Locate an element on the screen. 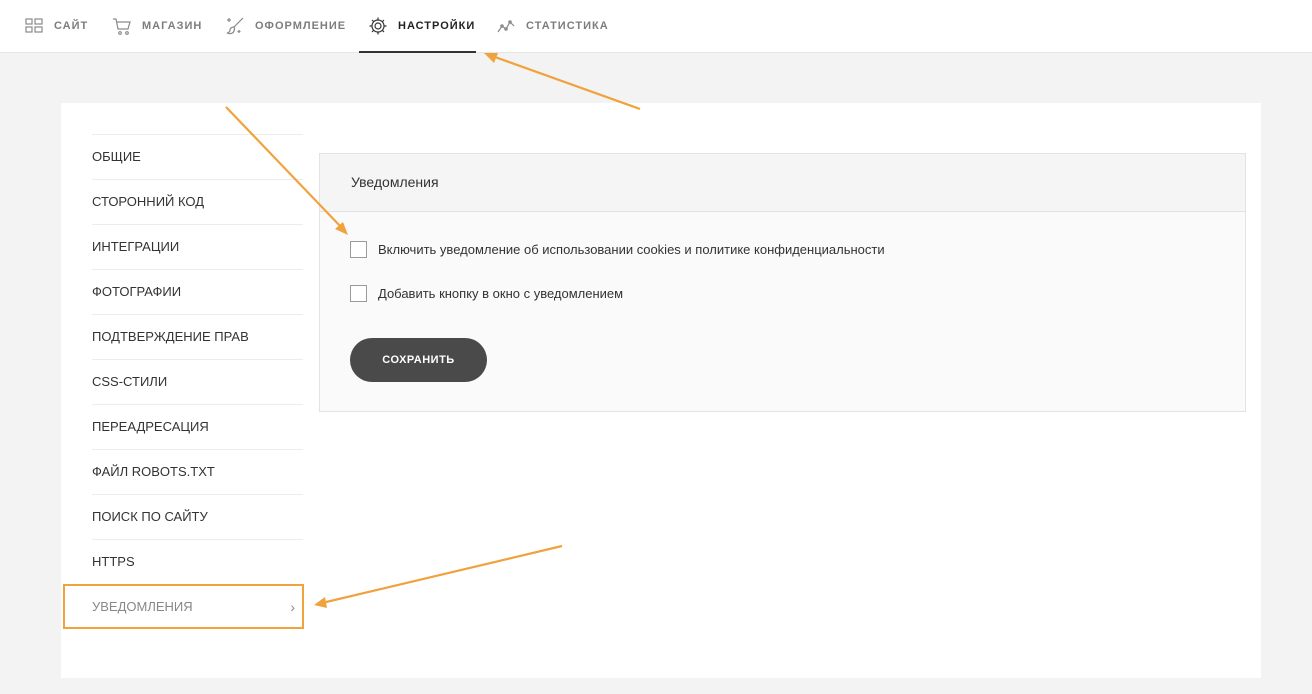 The height and width of the screenshot is (694, 1312). notice-button-option: Добавить кнопку в окно с уведомлением is located at coordinates (486, 293).